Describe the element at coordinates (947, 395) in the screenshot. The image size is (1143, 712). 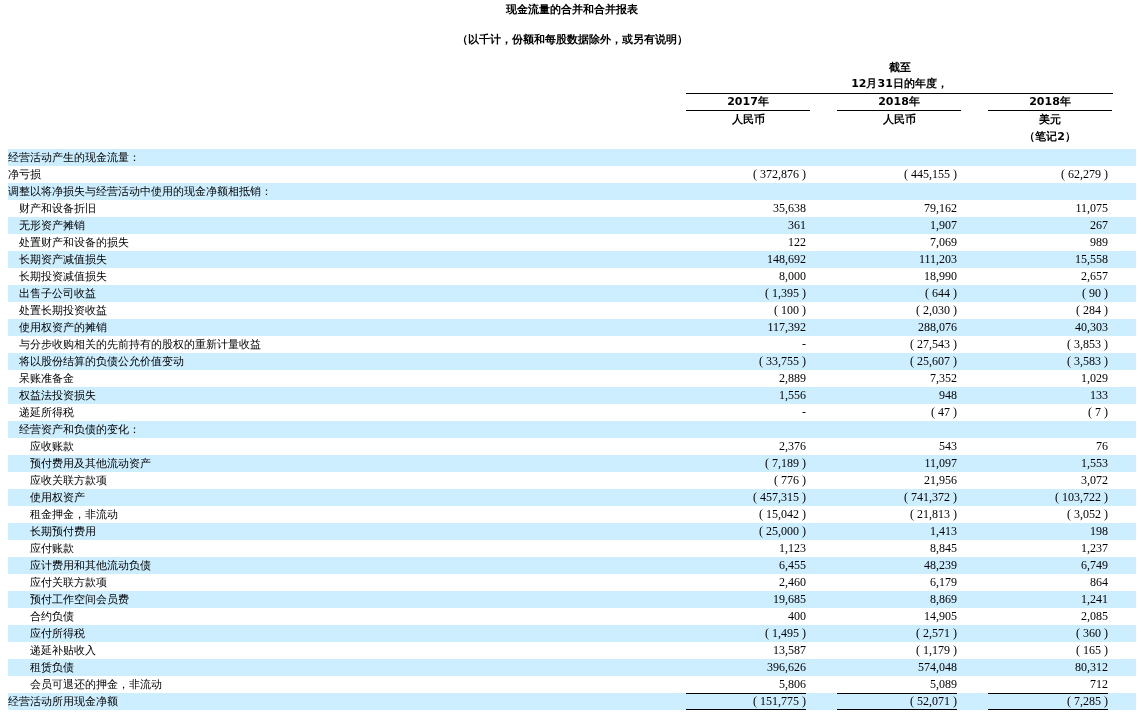
I see `amount-cell-text: 948` at that location.